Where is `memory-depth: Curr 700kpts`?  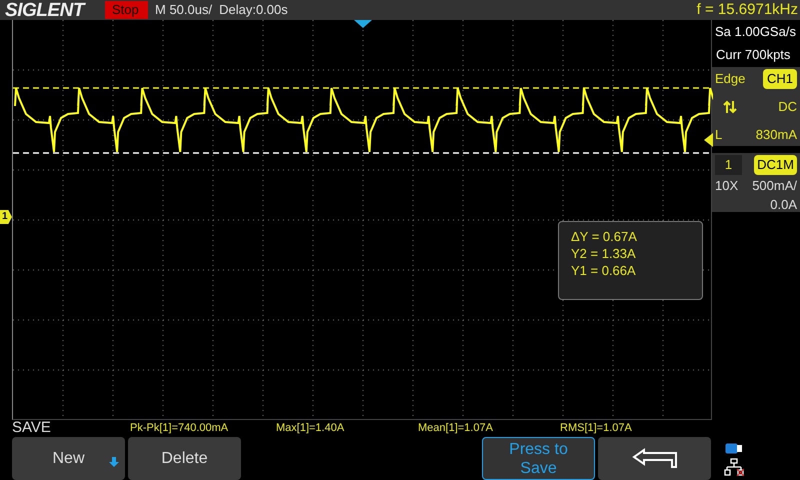
memory-depth: Curr 700kpts is located at coordinates (753, 55).